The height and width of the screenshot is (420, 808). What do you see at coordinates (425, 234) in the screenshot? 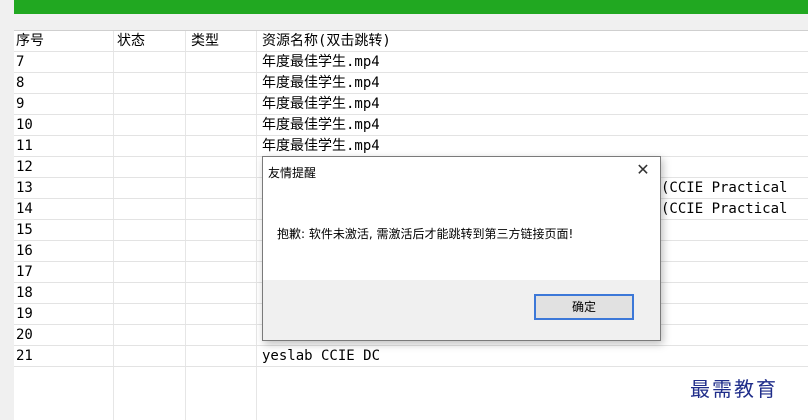
I see `dialog-message: 抱歉: 软件未激活, 需激活后才能跳转到第三方链接页面!` at bounding box center [425, 234].